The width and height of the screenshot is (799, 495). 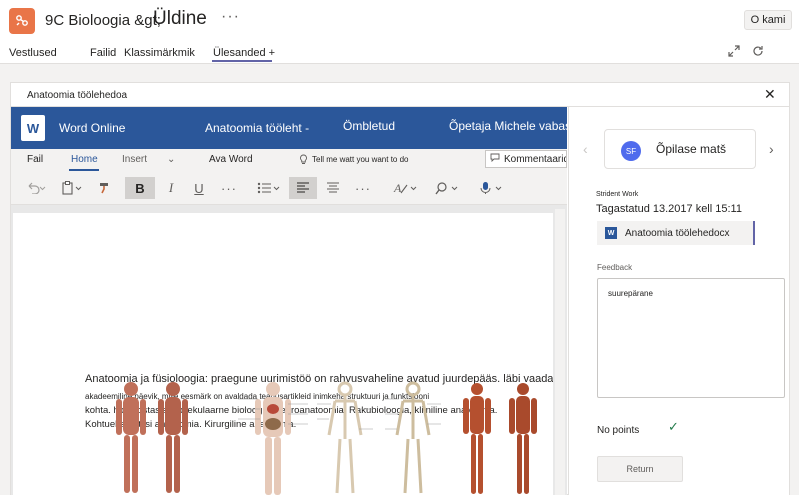 What do you see at coordinates (140, 188) in the screenshot?
I see `bold-button: B` at bounding box center [140, 188].